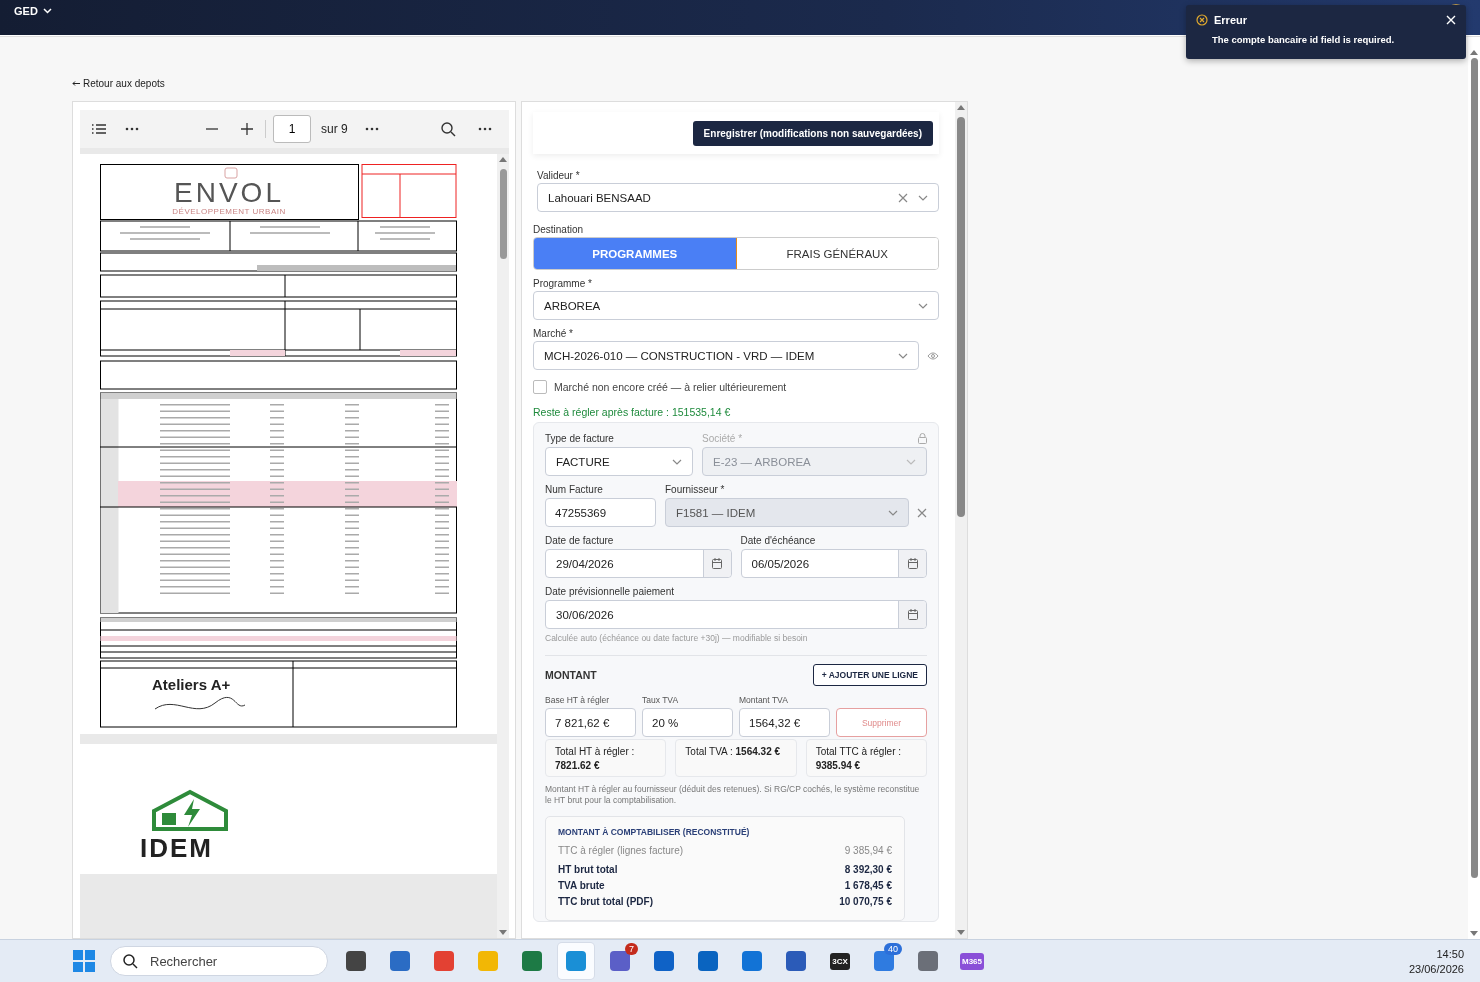 The image size is (1480, 982). What do you see at coordinates (687, 722) in the screenshot?
I see `vat-rate-field: 20 %` at bounding box center [687, 722].